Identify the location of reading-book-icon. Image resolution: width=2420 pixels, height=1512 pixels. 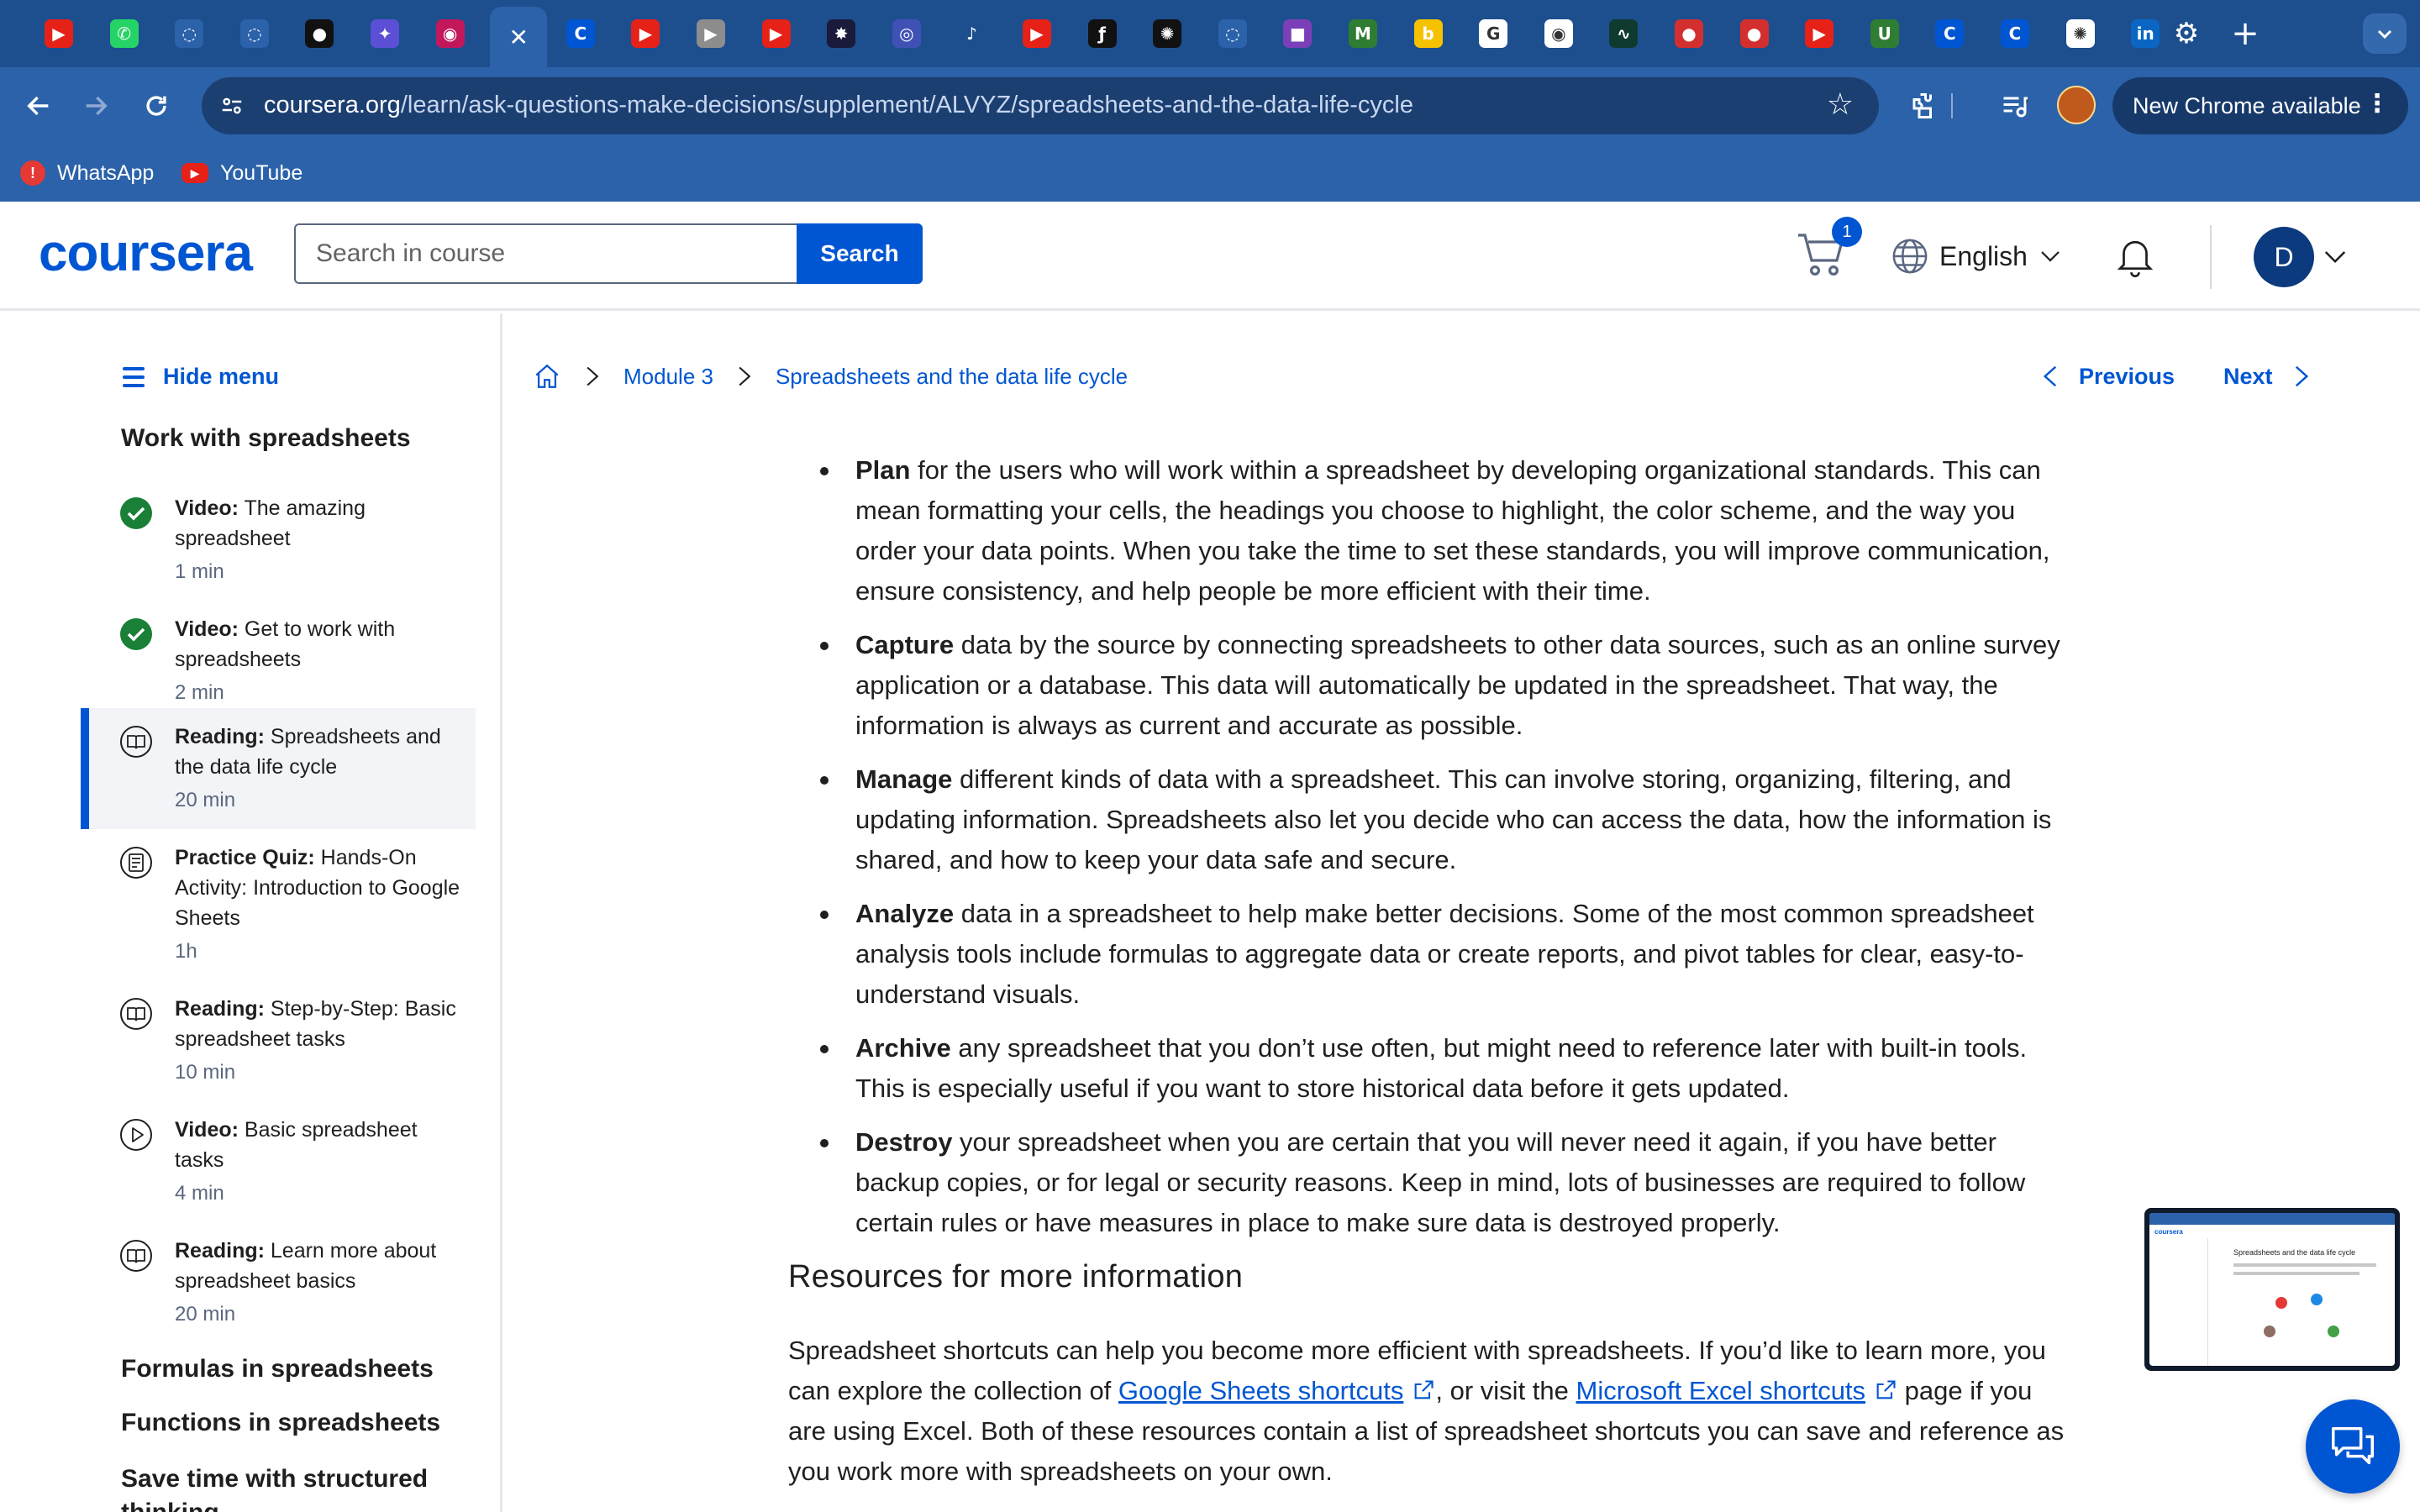
(136, 1256).